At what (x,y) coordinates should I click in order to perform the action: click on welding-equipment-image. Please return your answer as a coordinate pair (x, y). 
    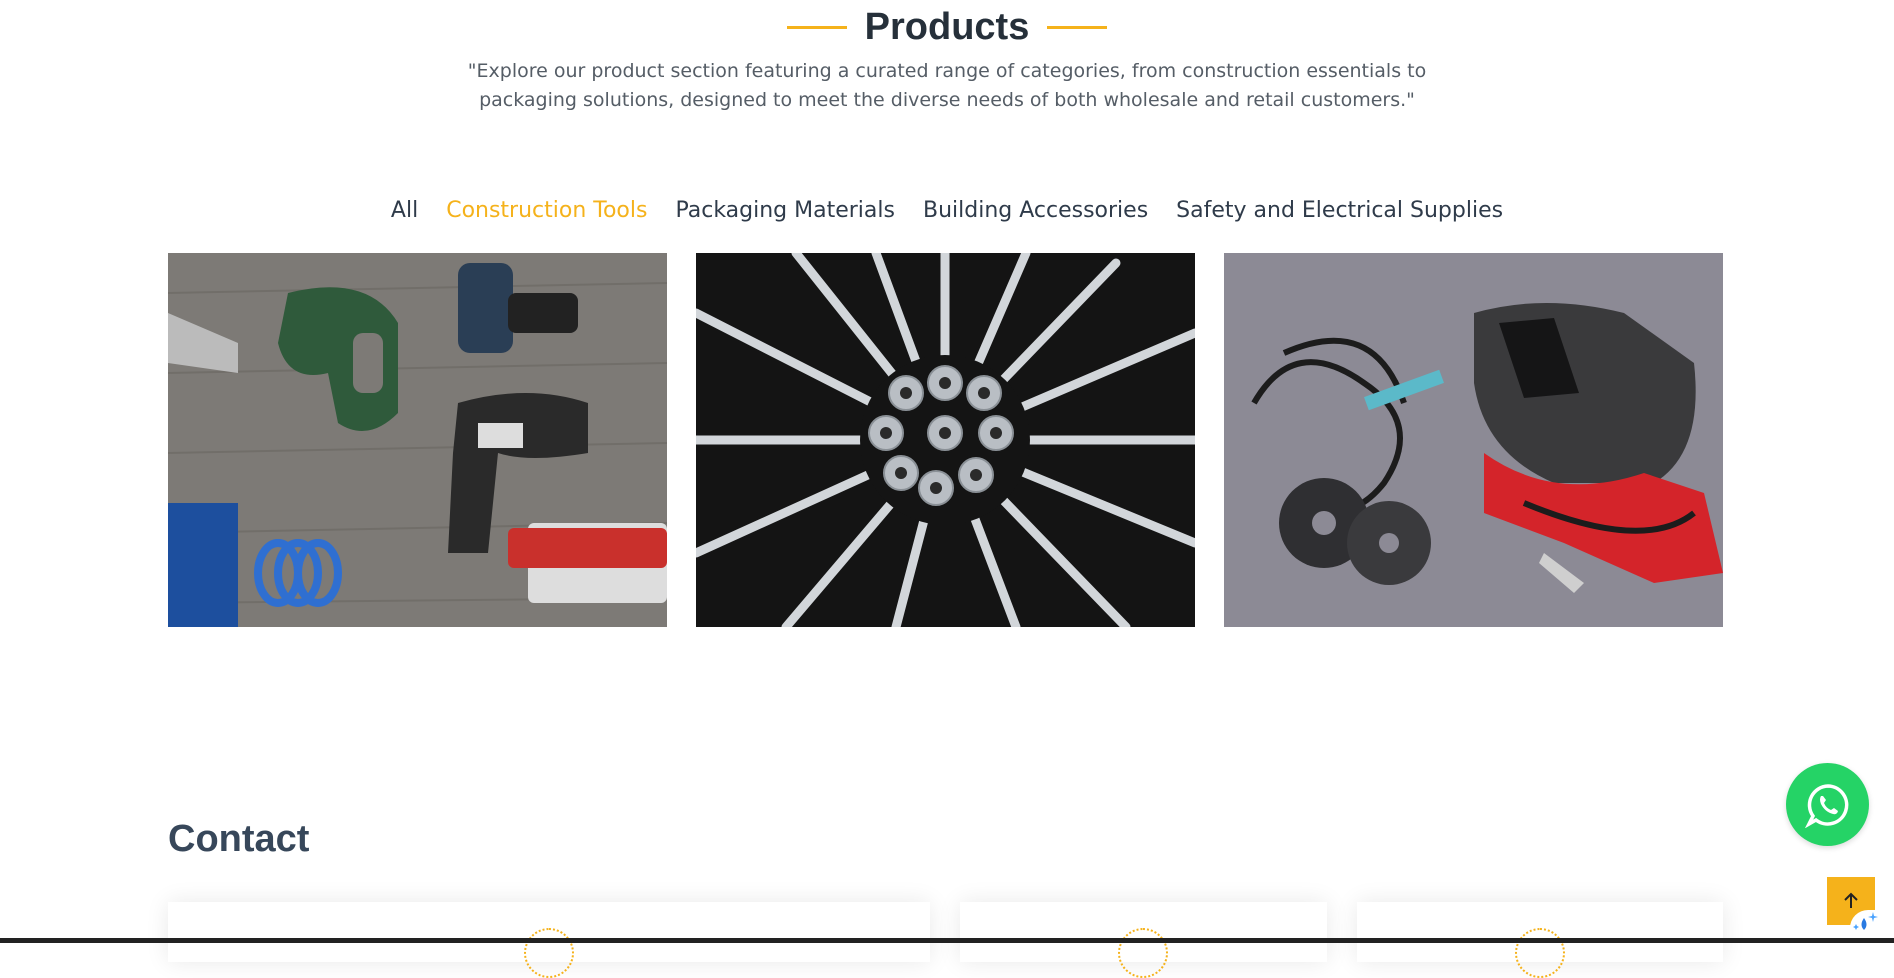
    Looking at the image, I should click on (1473, 440).